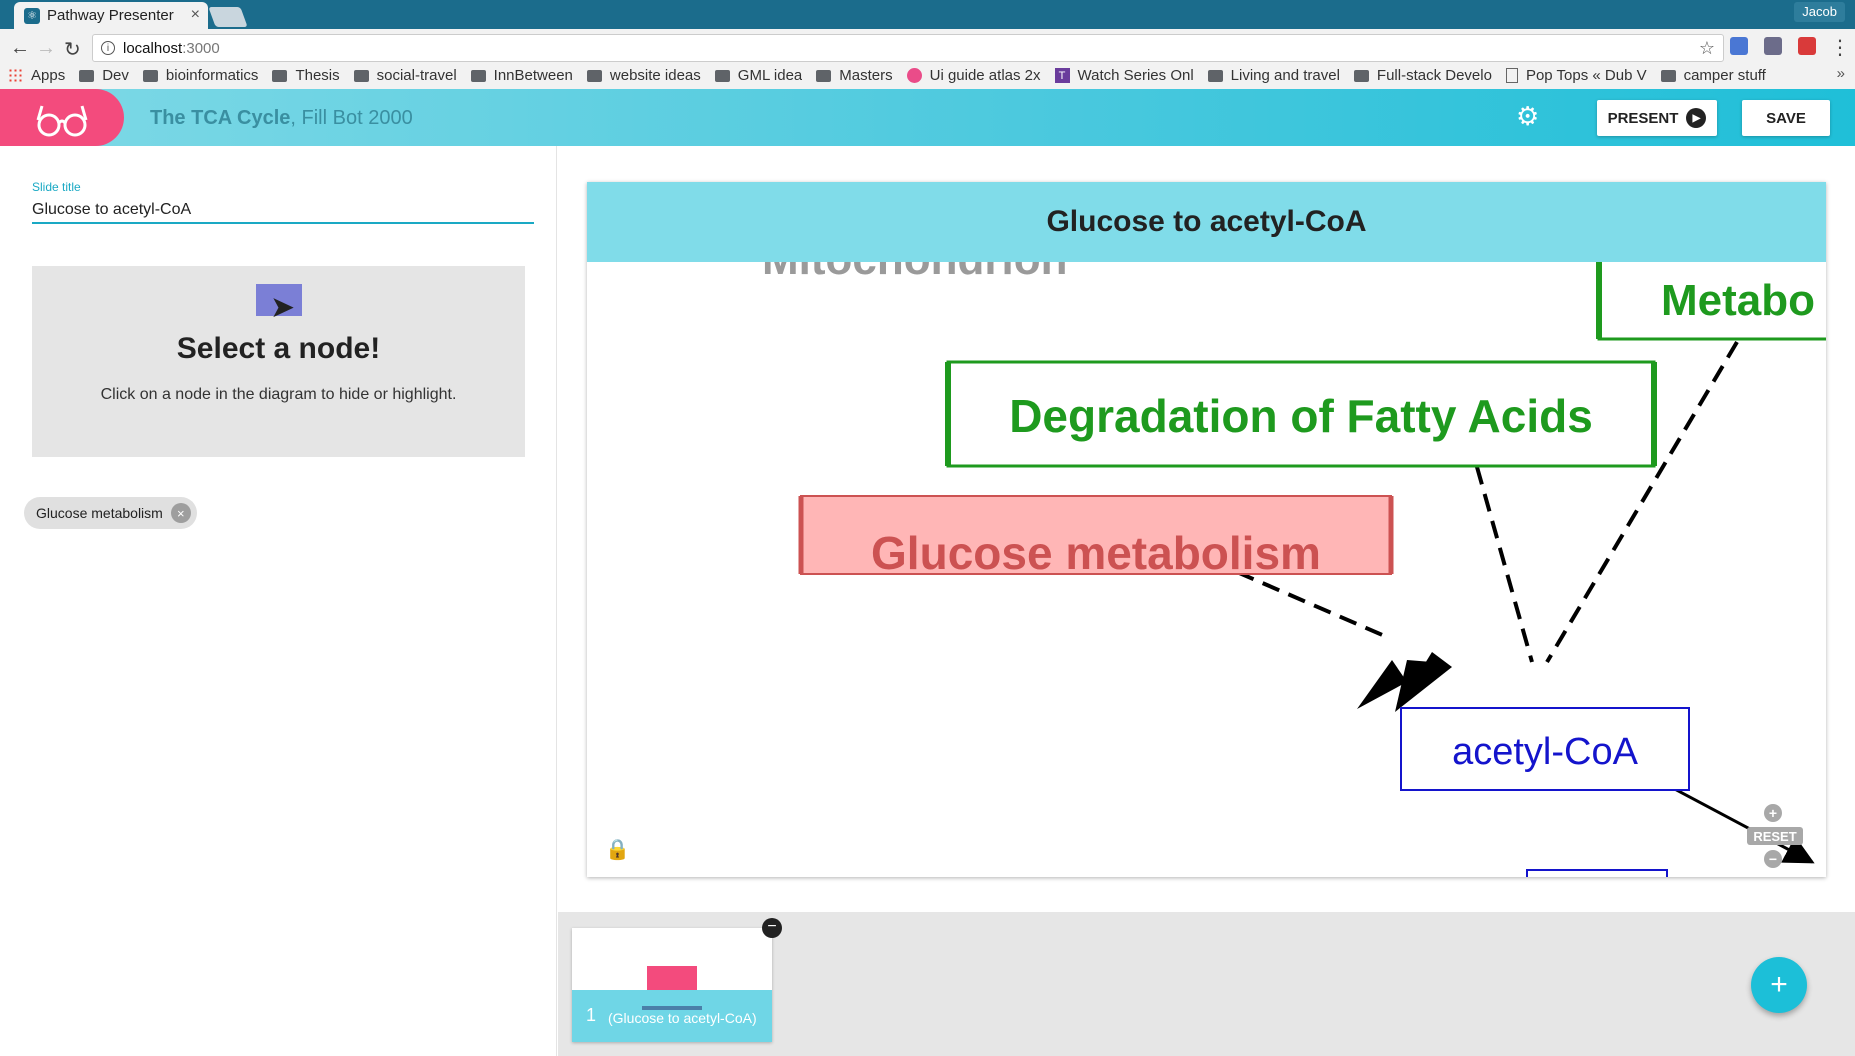 The height and width of the screenshot is (1056, 1855). Describe the element at coordinates (1597, 873) in the screenshot. I see `node-partial-bottom` at that location.